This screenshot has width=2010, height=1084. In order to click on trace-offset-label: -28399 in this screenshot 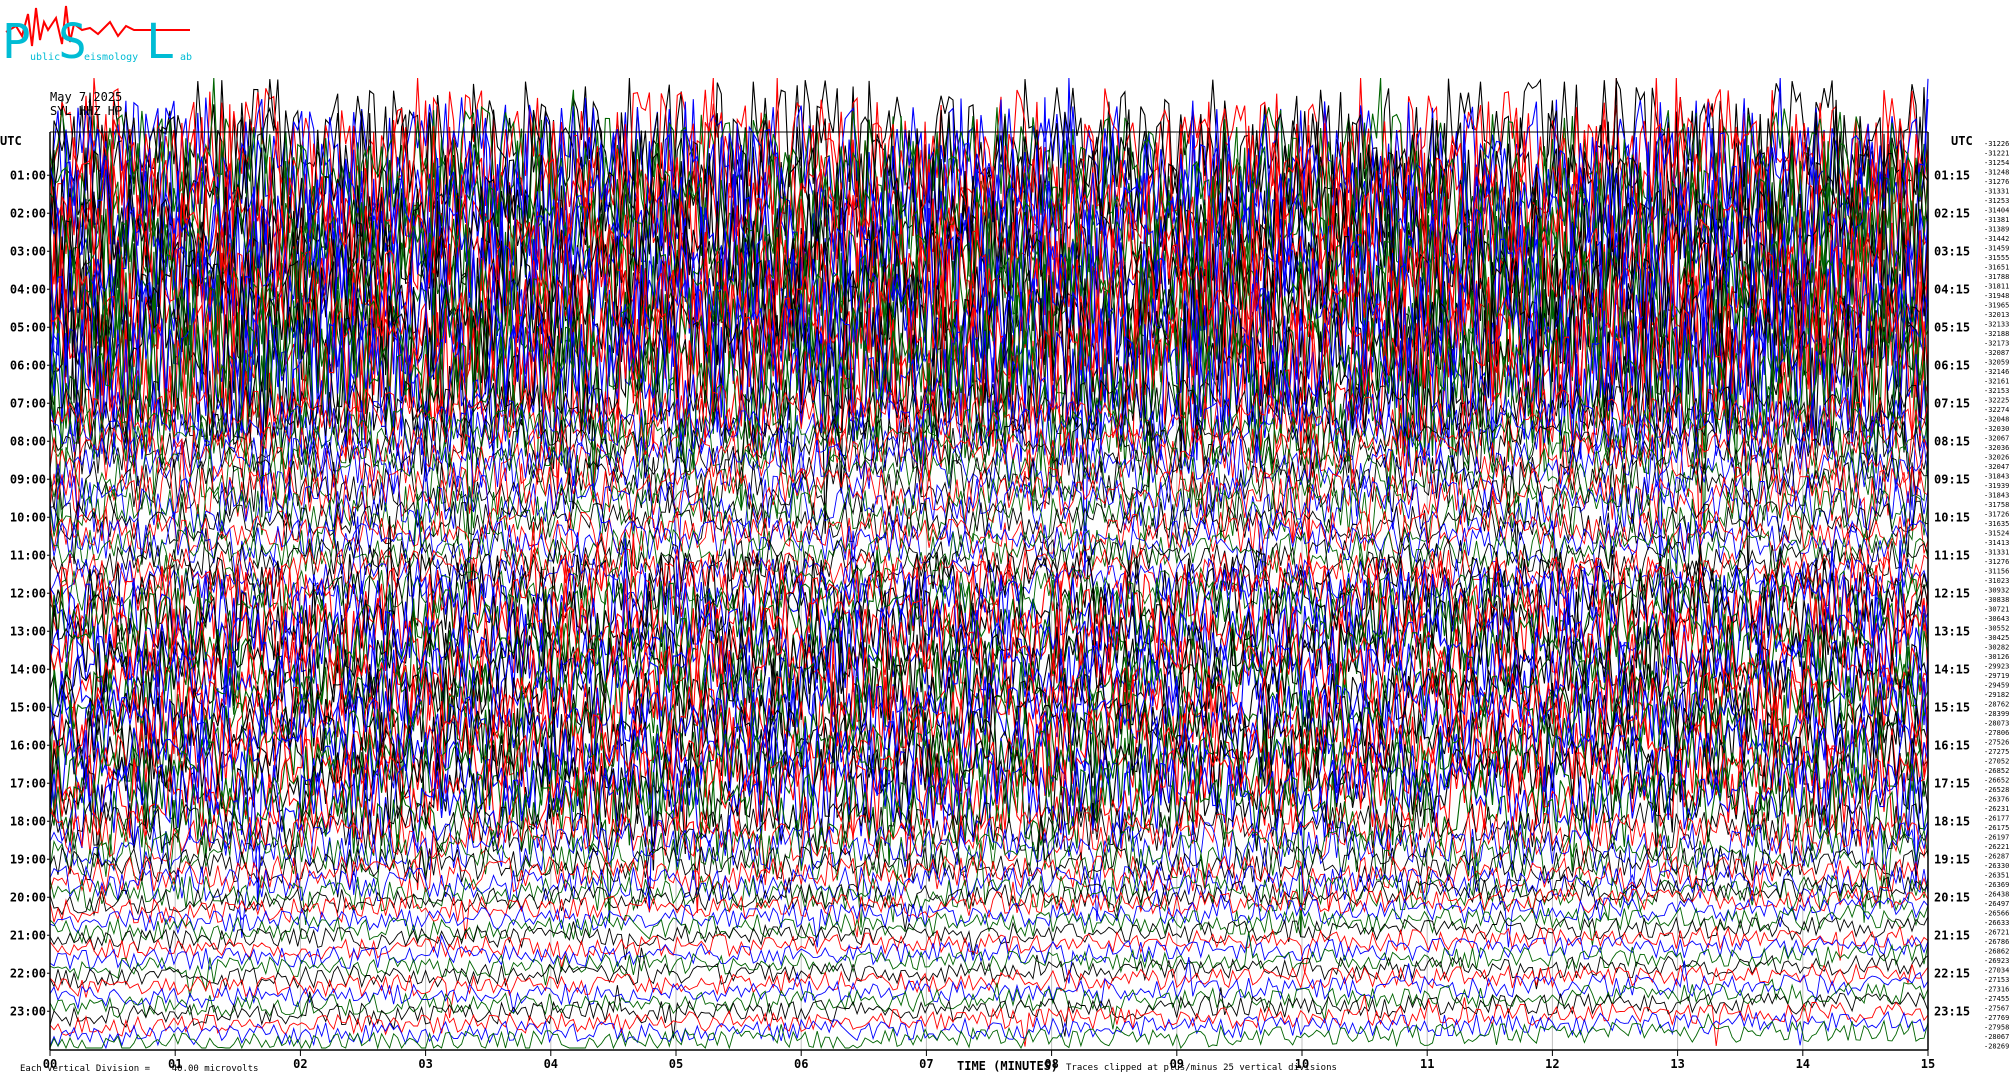, I will do `click(1996, 714)`.